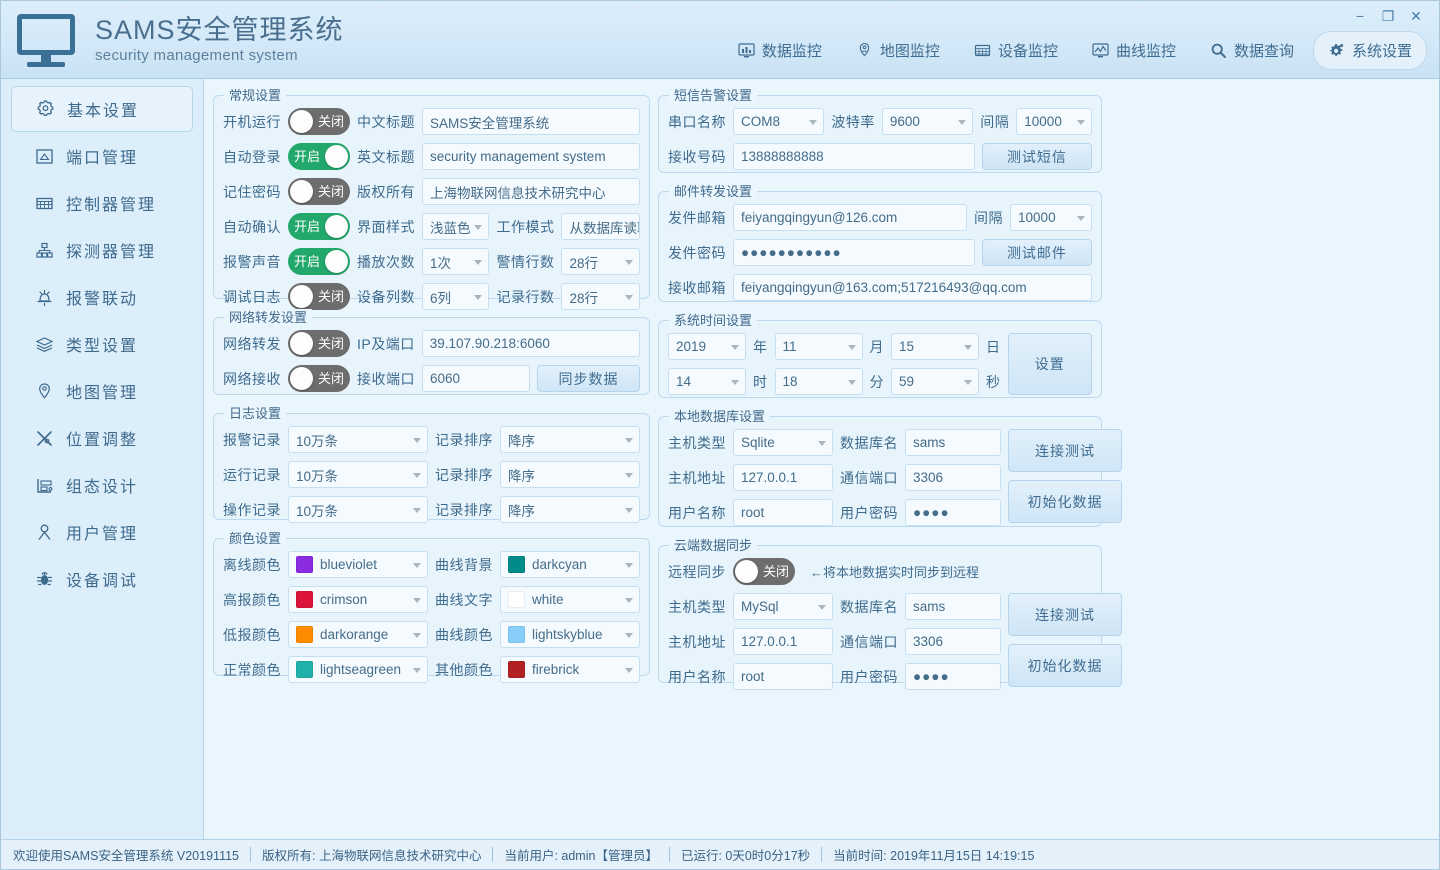  What do you see at coordinates (1016, 50) in the screenshot?
I see `tab-device-monitor: 设备监控` at bounding box center [1016, 50].